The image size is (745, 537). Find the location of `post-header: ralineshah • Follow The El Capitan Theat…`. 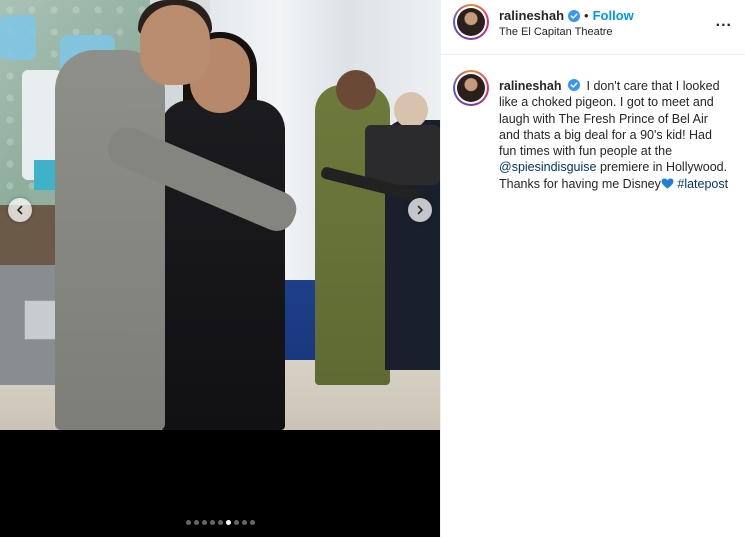

post-header: ralineshah • Follow The El Capitan Theat… is located at coordinates (593, 27).